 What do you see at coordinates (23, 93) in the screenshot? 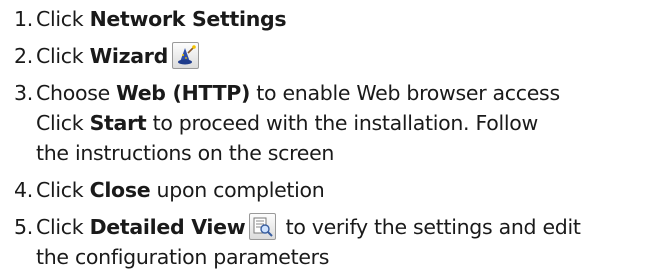
I see `step-number: 3.` at bounding box center [23, 93].